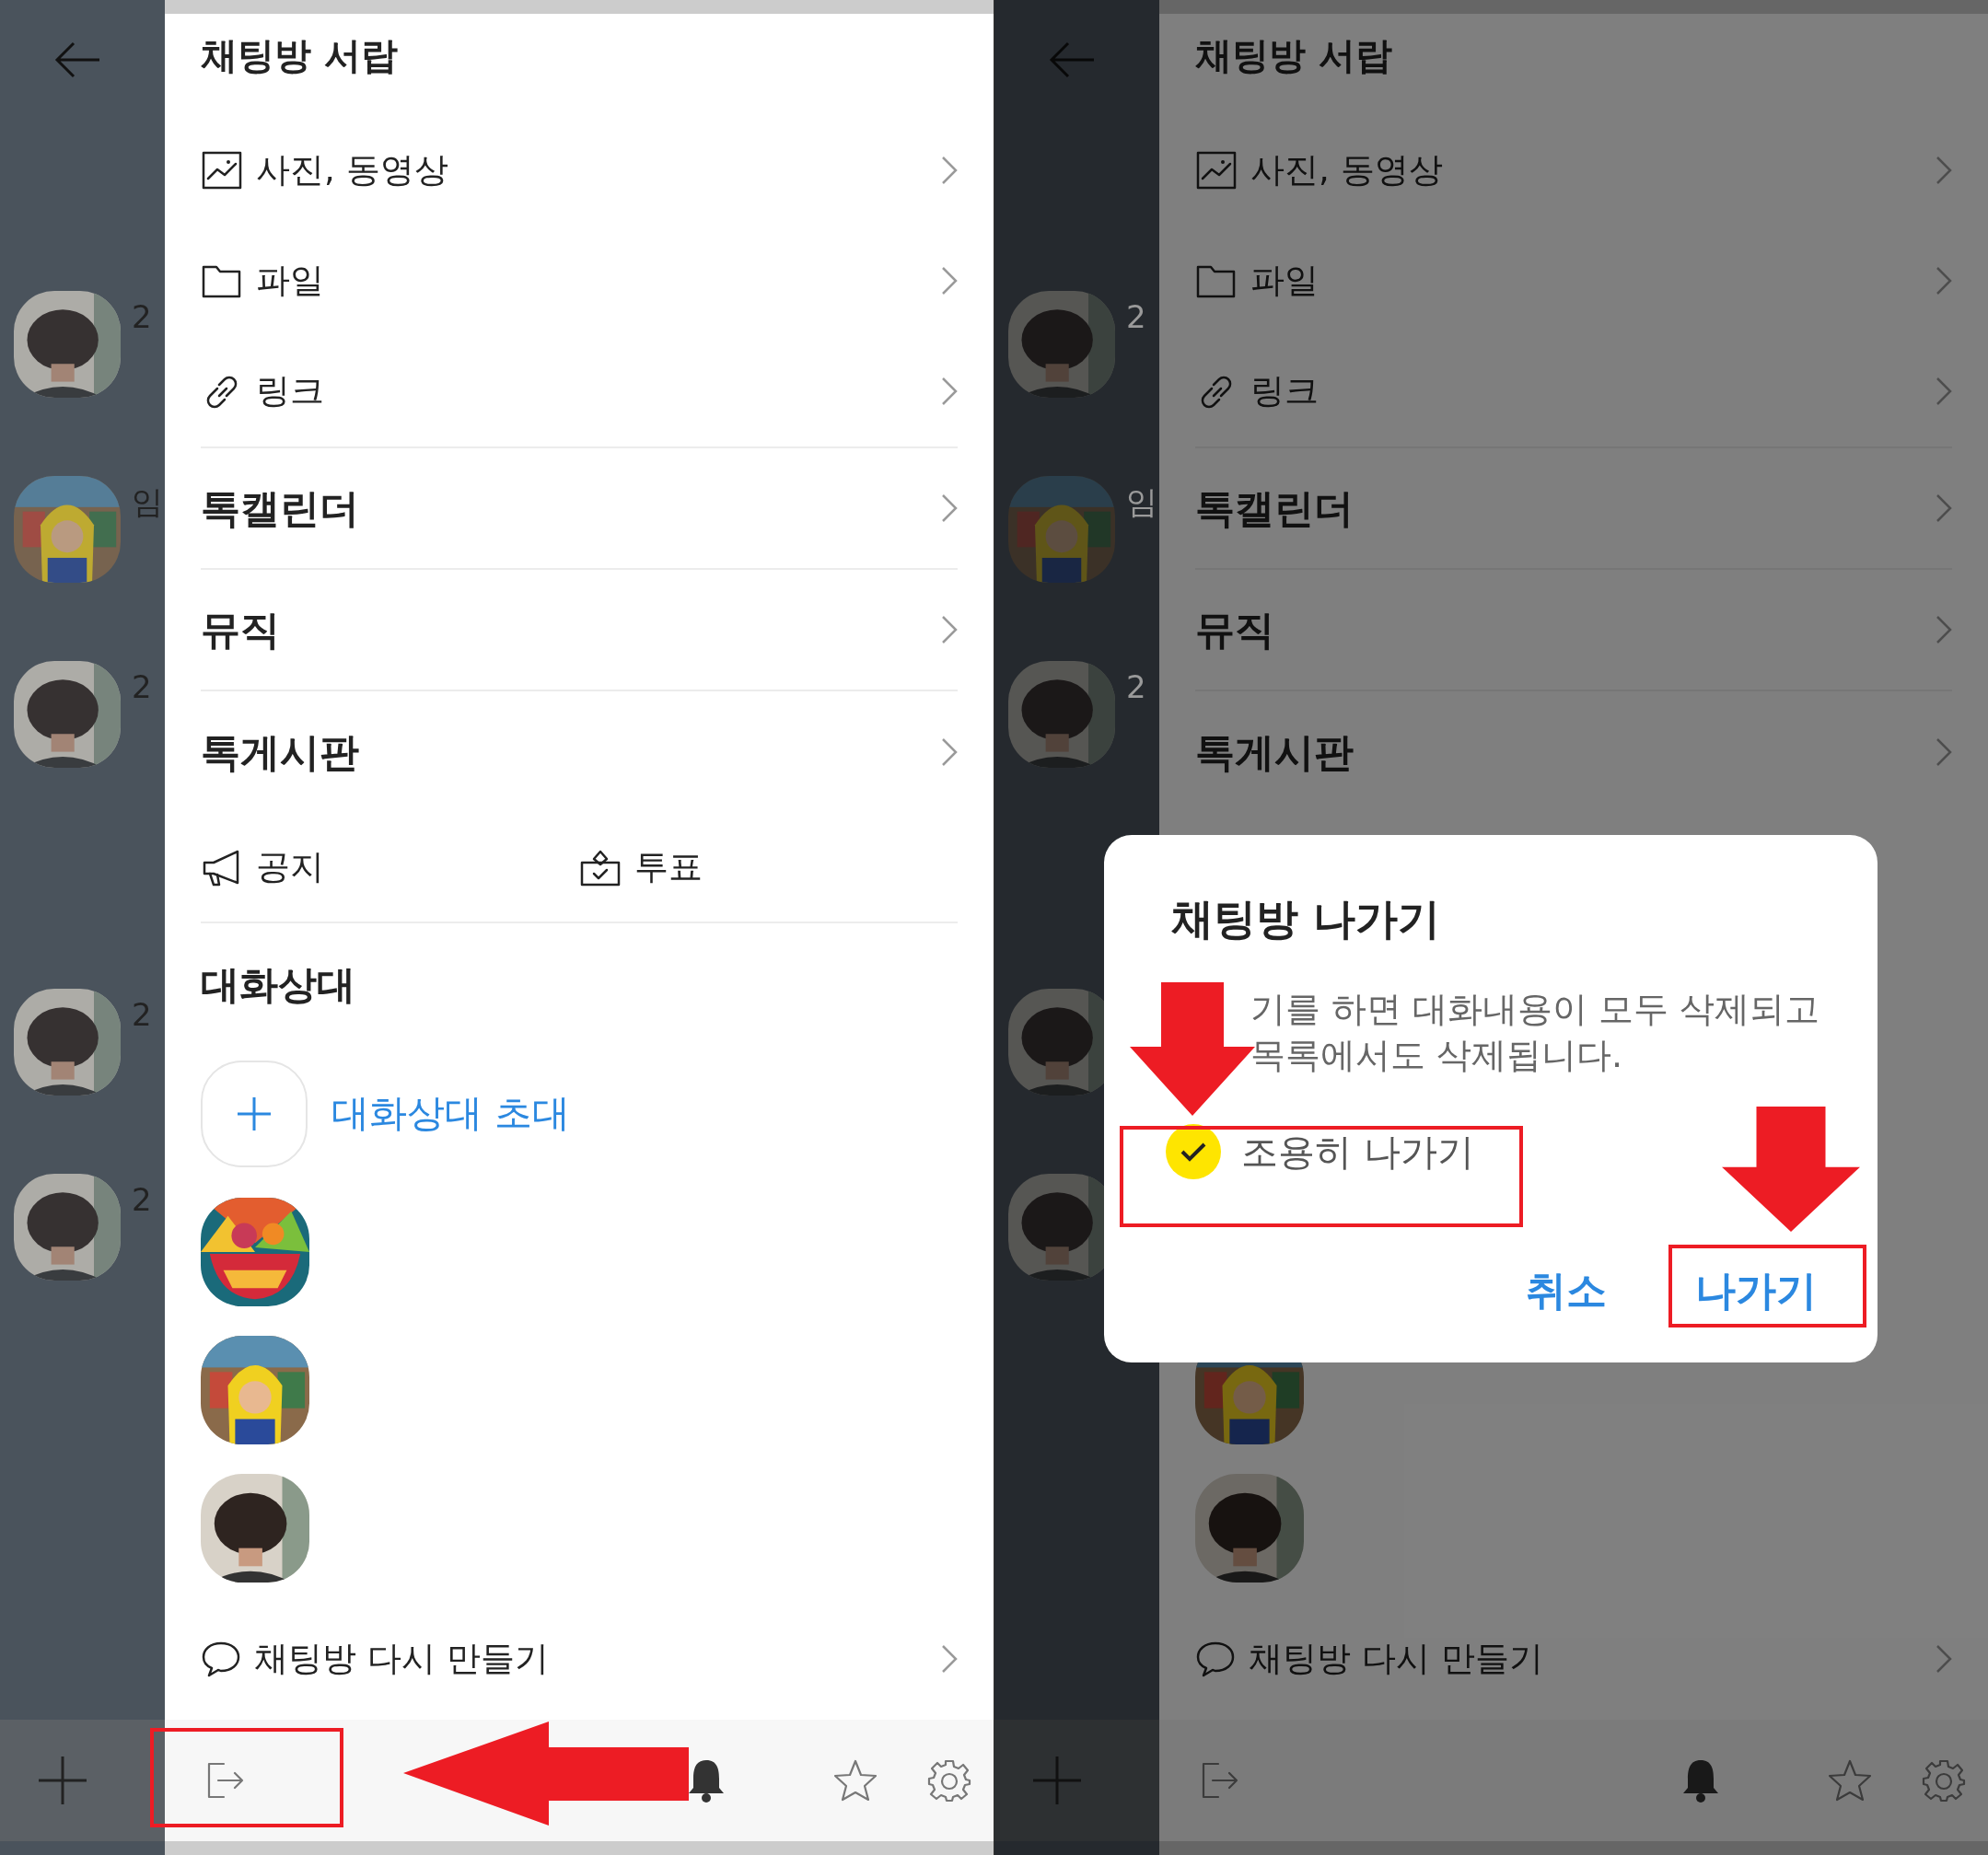  I want to click on bell-icon, so click(707, 1780).